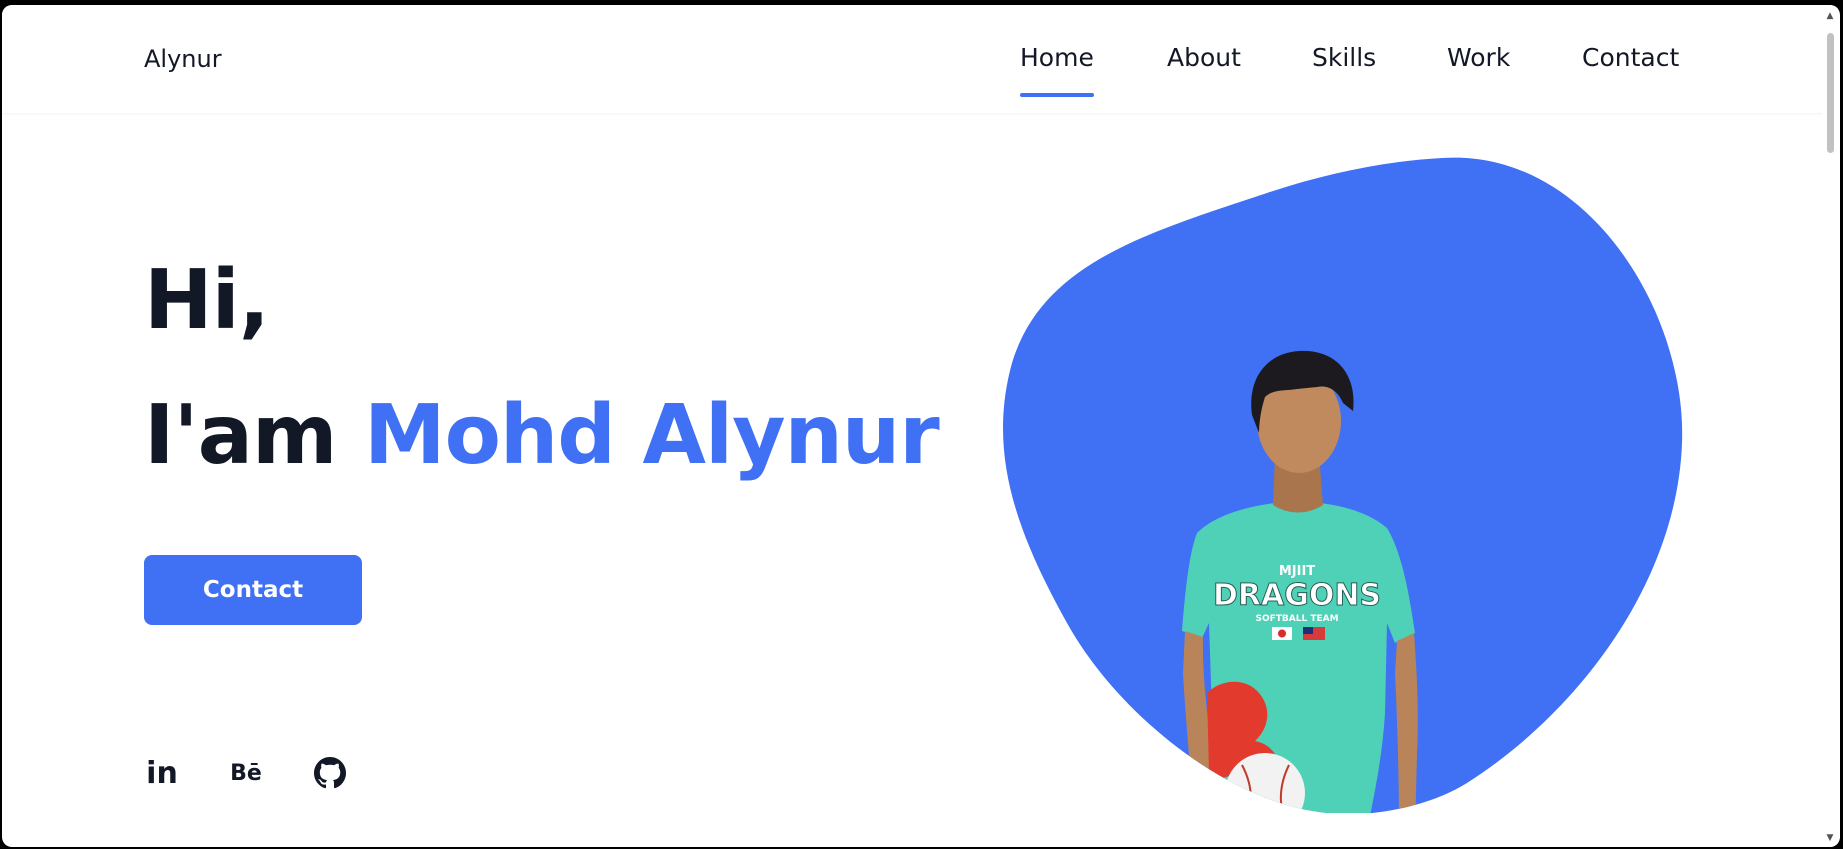  Describe the element at coordinates (240, 435) in the screenshot. I see `intro-prefix: I'am` at that location.